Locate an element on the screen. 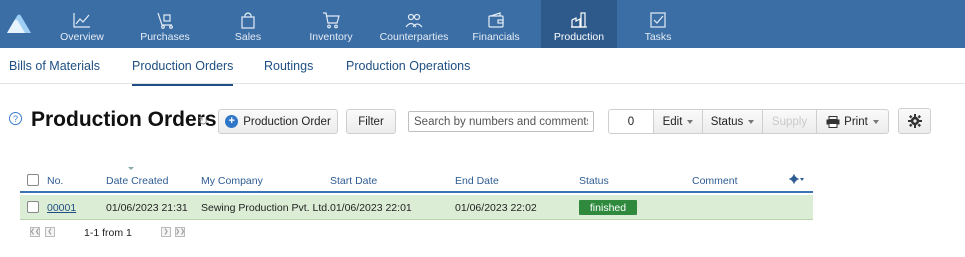  cart-icon is located at coordinates (331, 20).